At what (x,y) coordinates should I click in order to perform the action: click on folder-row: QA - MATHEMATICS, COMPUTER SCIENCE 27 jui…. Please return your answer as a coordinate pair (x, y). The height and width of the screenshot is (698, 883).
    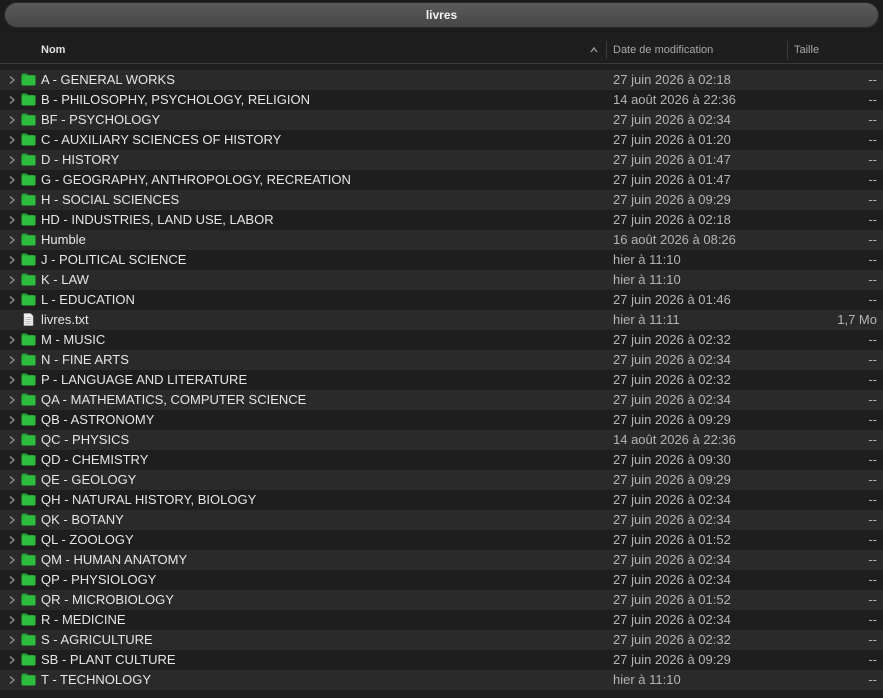
    Looking at the image, I should click on (441, 400).